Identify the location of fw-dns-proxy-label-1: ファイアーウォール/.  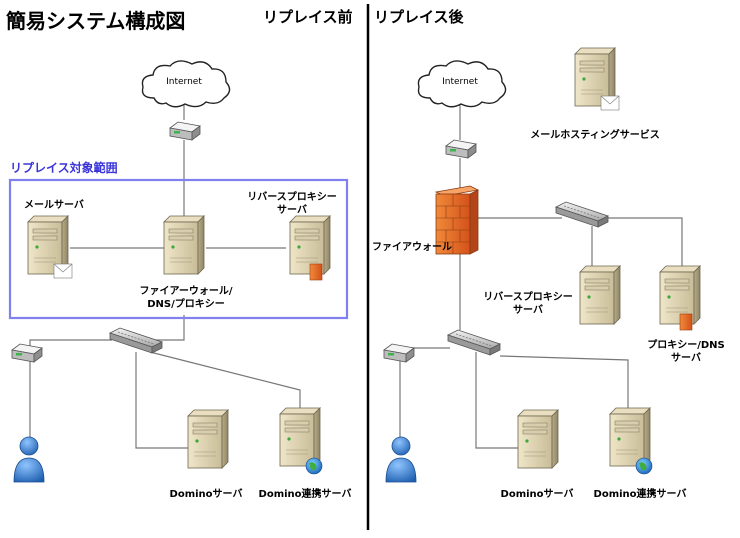
(185, 291).